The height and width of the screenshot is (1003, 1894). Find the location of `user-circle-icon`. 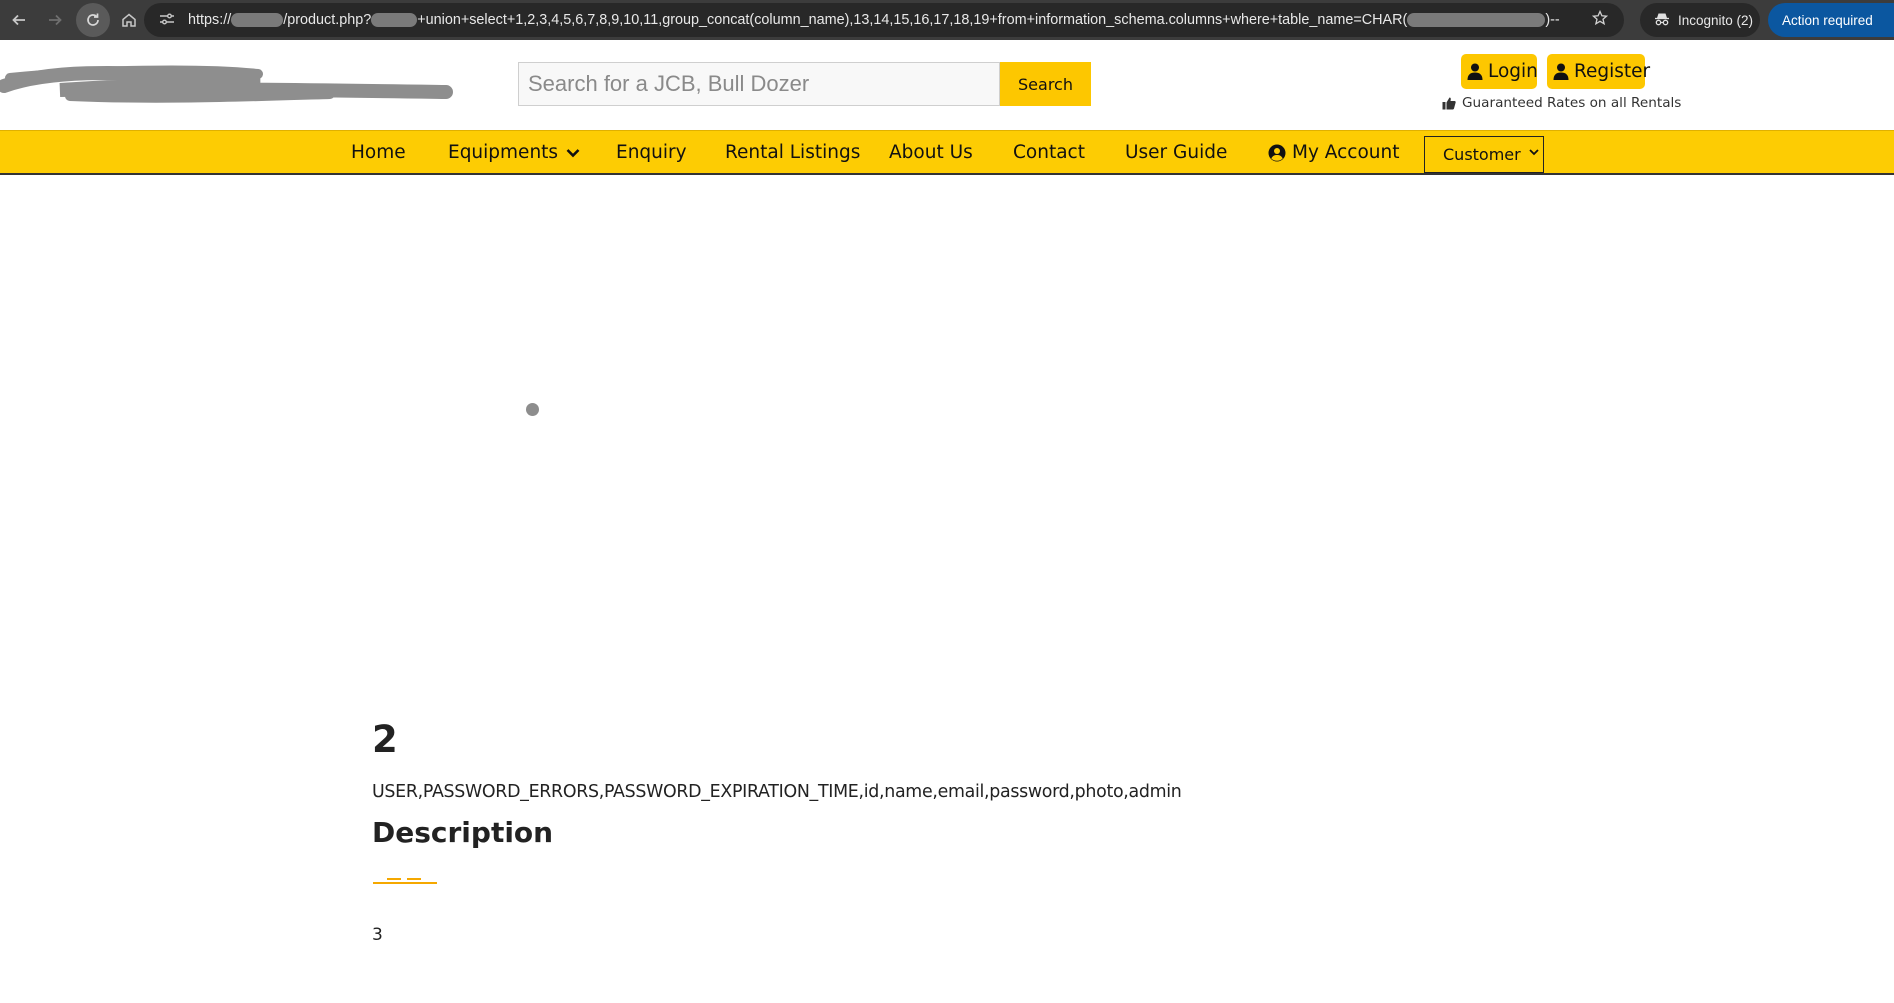

user-circle-icon is located at coordinates (1277, 153).